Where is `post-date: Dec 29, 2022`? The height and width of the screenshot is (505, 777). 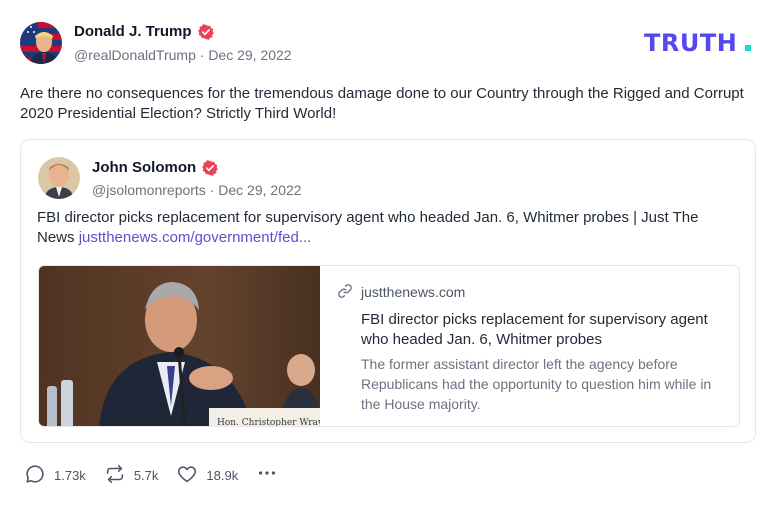
post-date: Dec 29, 2022 is located at coordinates (249, 55).